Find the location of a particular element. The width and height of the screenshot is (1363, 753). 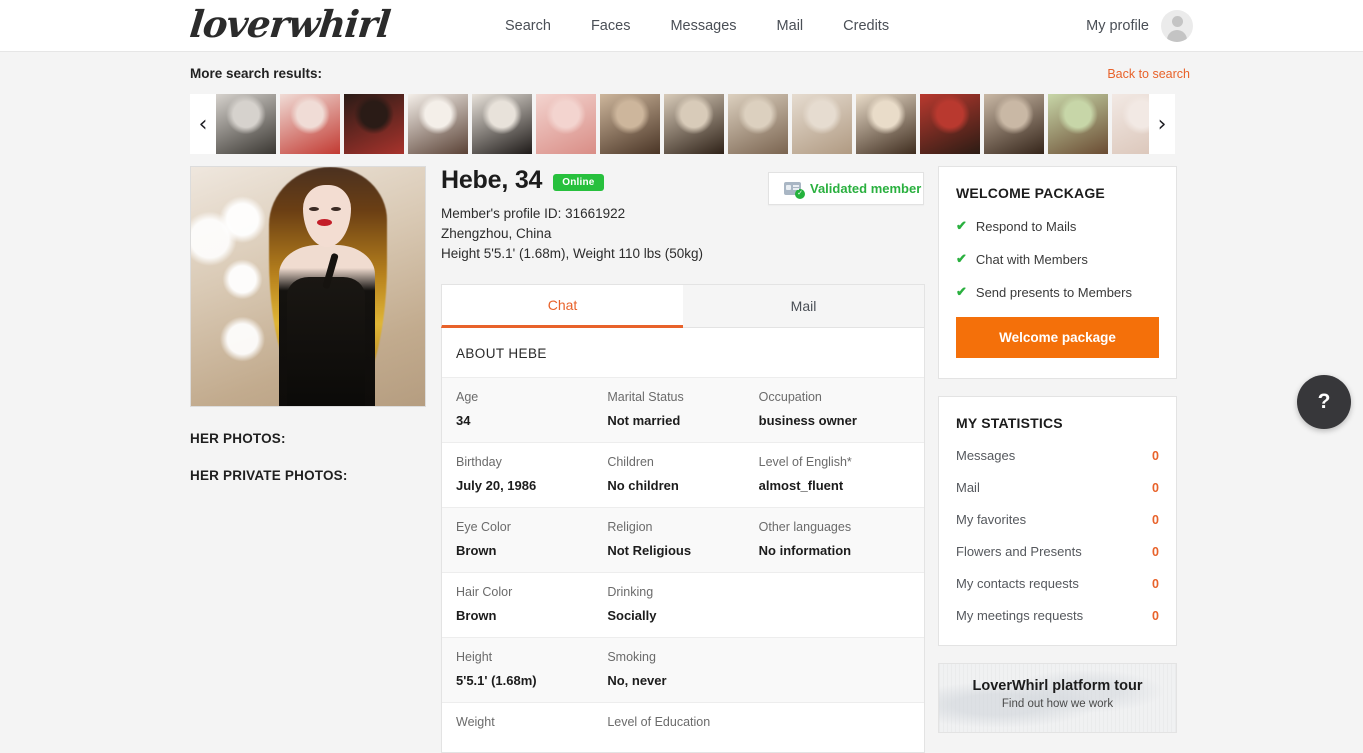

statistics-row: My contacts requests0 is located at coordinates (1057, 583).